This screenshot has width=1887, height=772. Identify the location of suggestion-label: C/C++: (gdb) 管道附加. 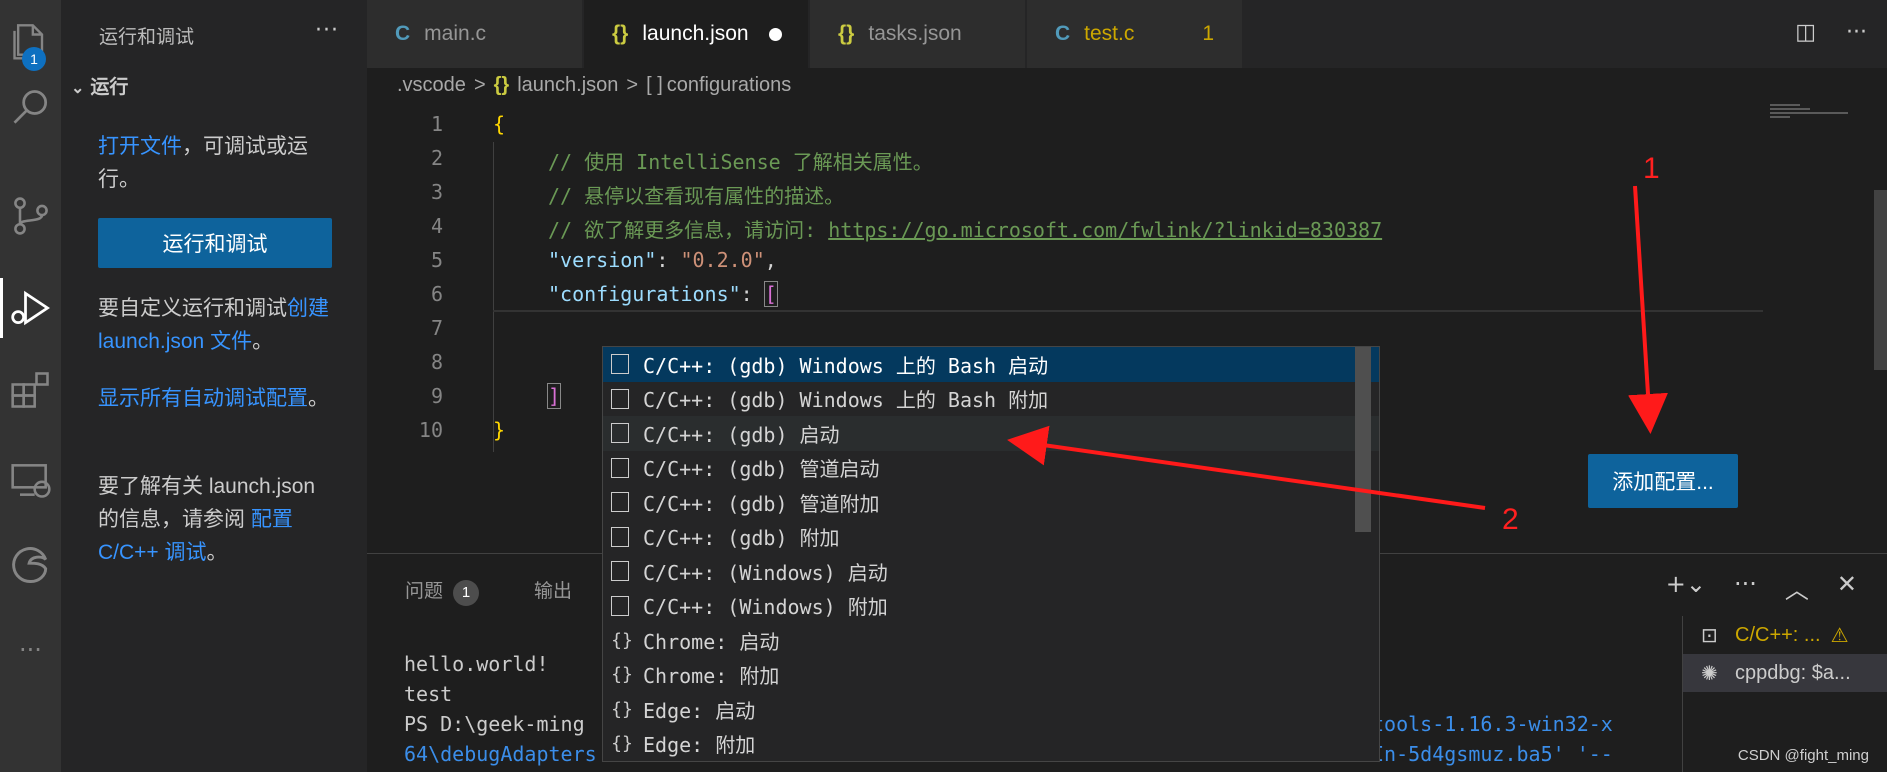
(761, 503).